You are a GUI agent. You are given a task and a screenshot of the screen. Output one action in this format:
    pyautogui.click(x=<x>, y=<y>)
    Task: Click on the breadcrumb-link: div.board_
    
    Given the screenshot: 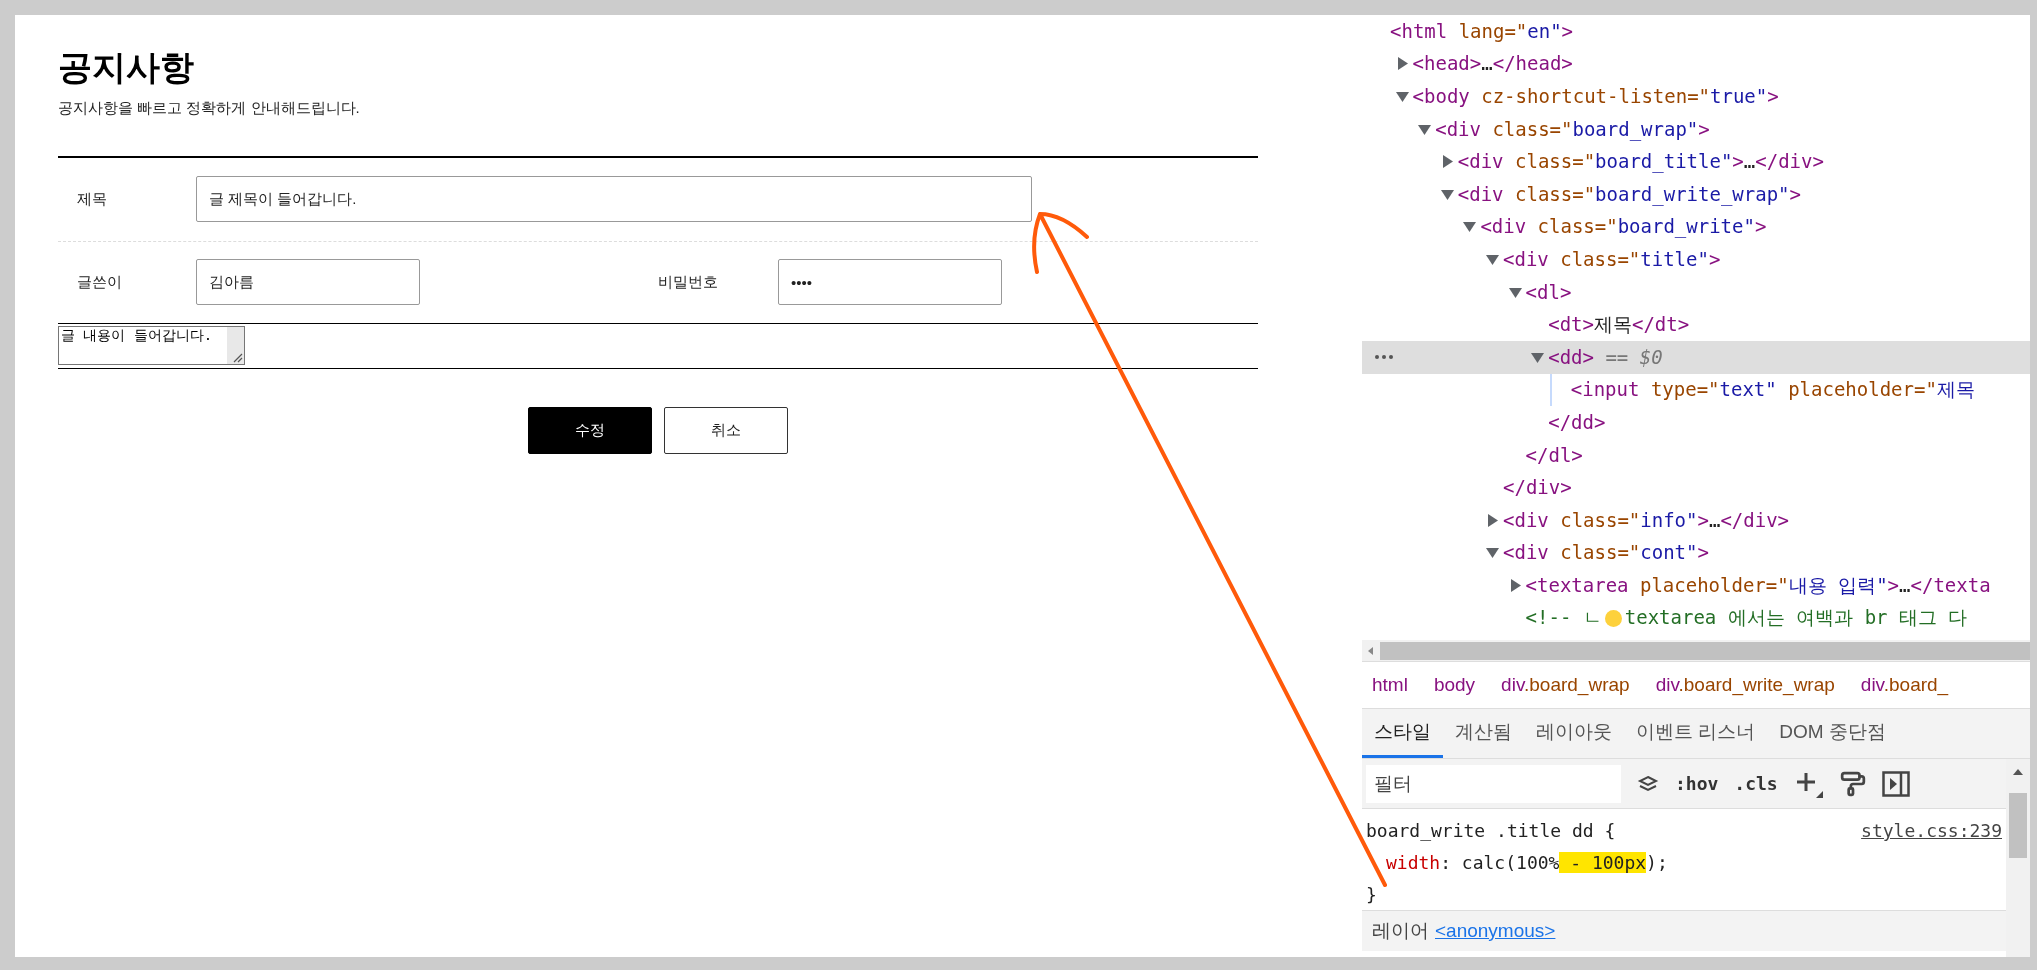 What is the action you would take?
    pyautogui.click(x=1904, y=685)
    